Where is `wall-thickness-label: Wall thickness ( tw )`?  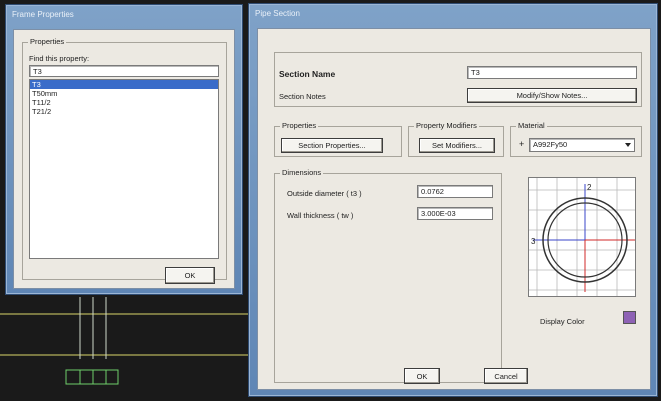
wall-thickness-label: Wall thickness ( tw ) is located at coordinates (320, 215).